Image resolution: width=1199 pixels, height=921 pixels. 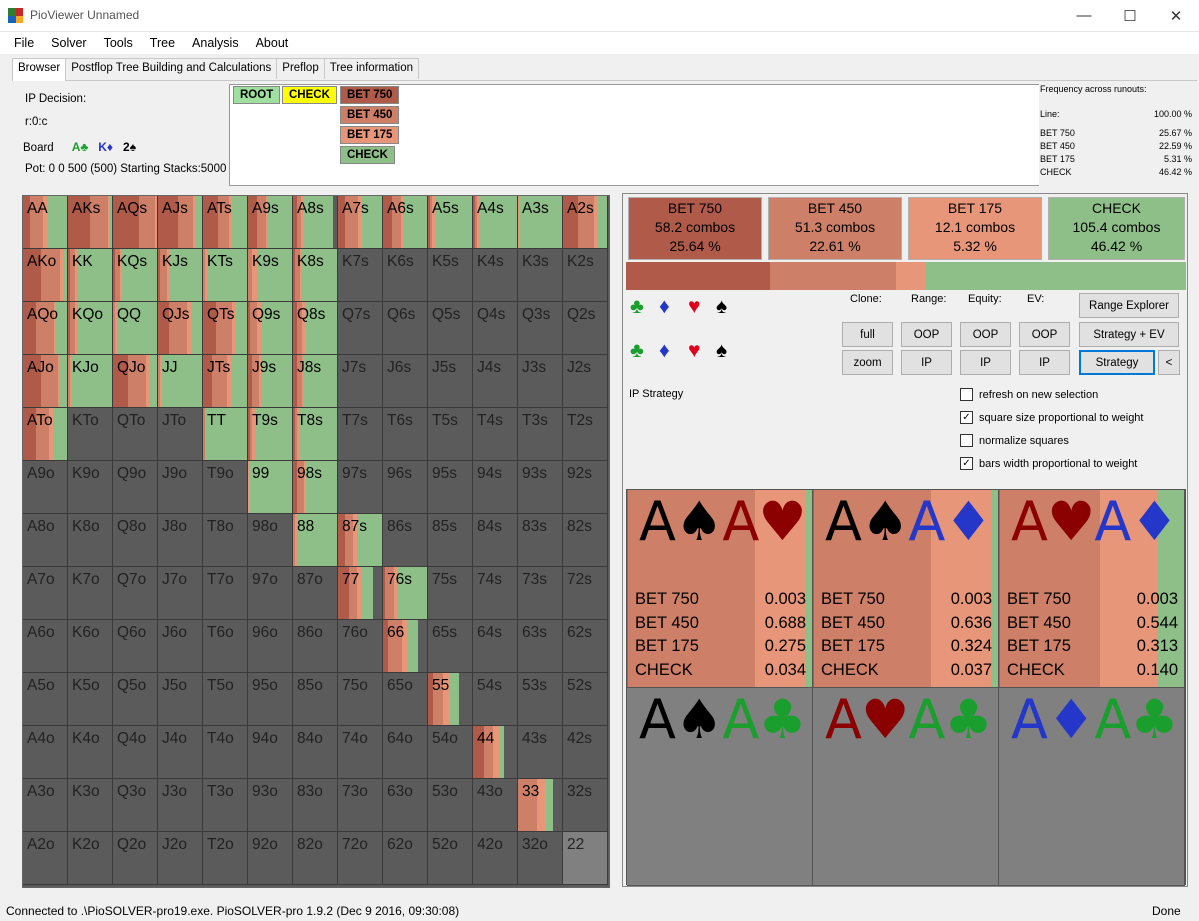 I want to click on hand-cell: J4s, so click(x=495, y=381).